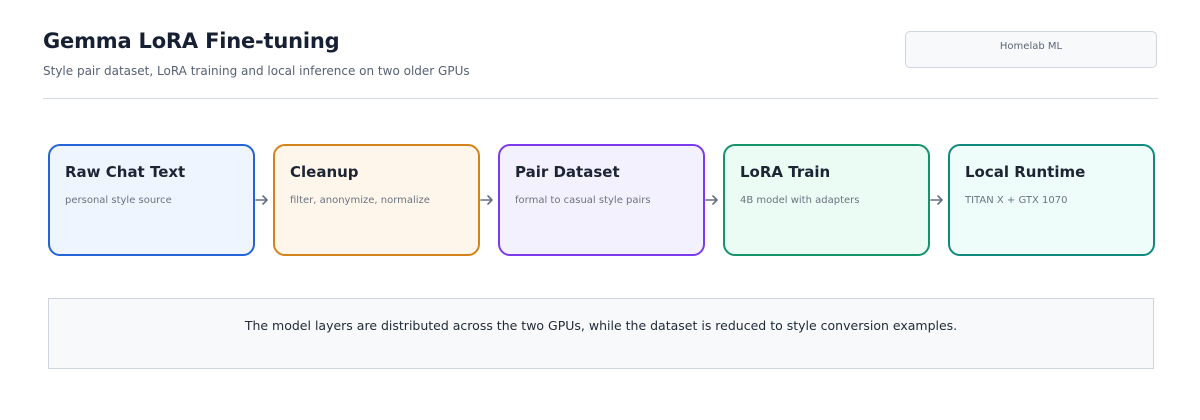  Describe the element at coordinates (1025, 172) in the screenshot. I see `node-title: Local Runtime` at that location.